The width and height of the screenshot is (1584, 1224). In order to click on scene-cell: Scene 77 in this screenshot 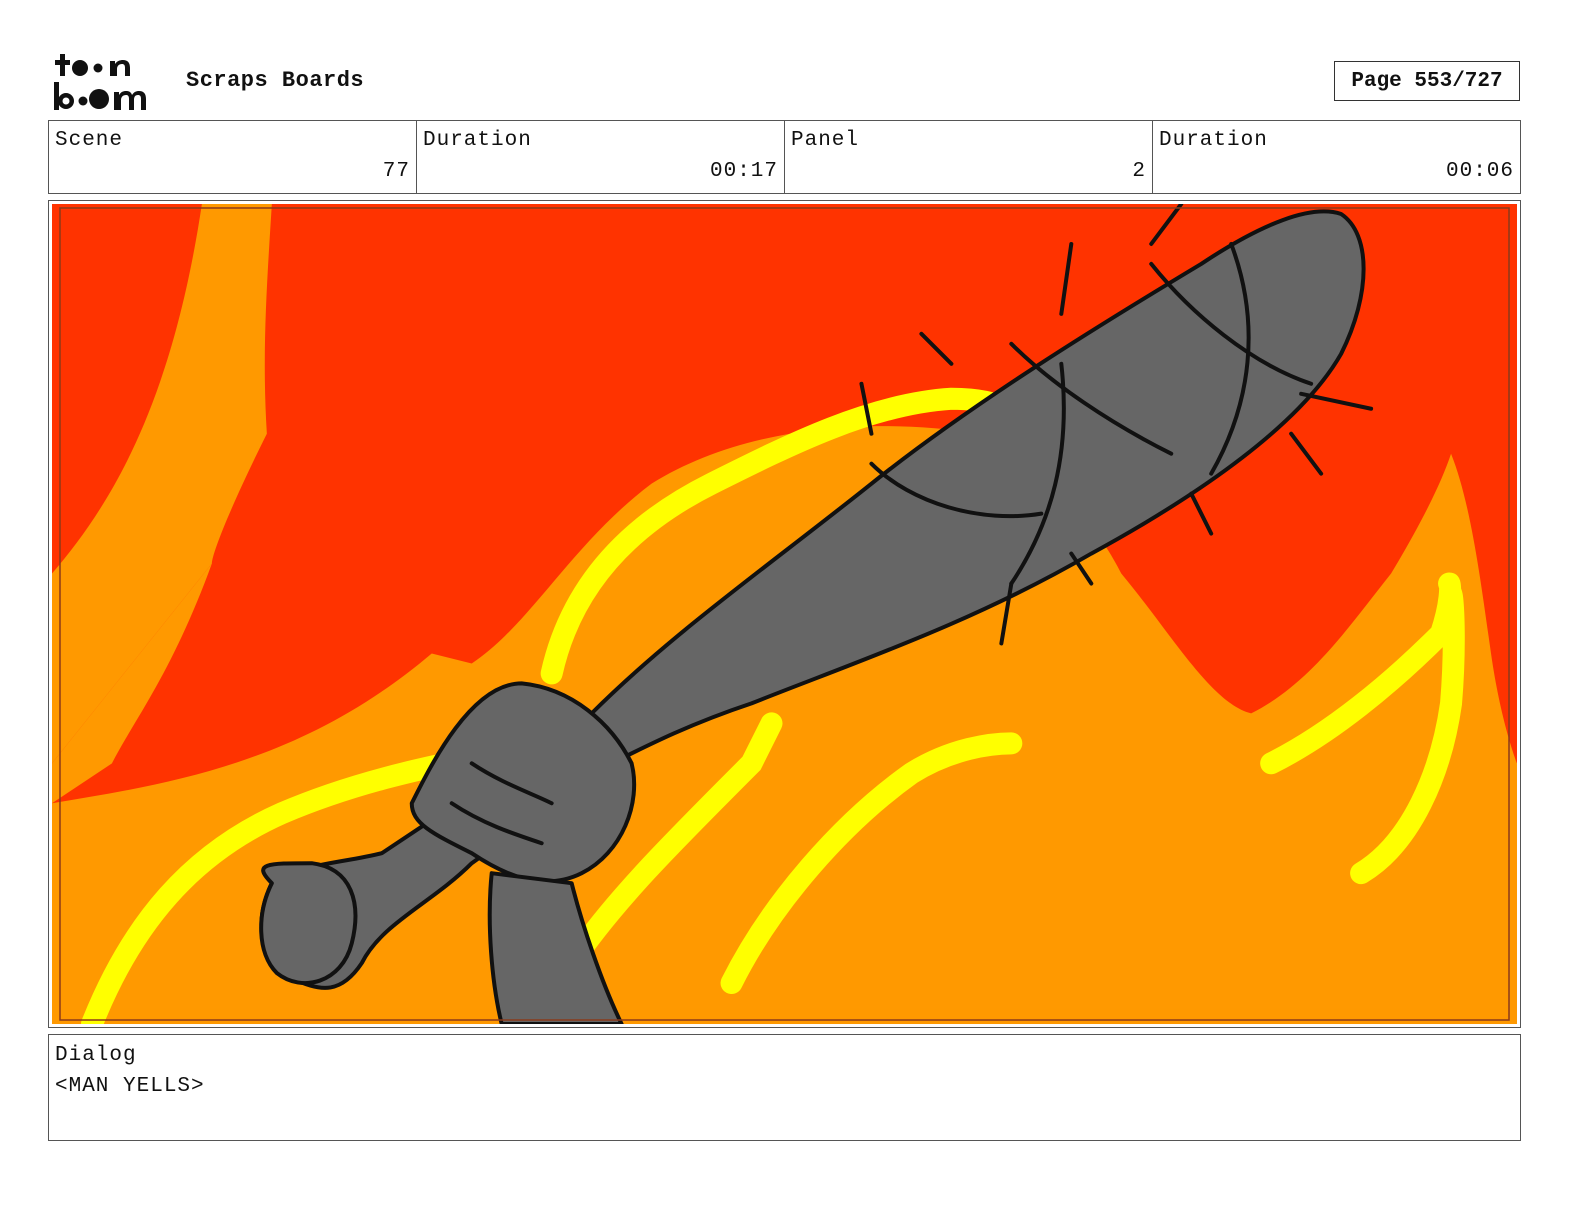, I will do `click(233, 157)`.